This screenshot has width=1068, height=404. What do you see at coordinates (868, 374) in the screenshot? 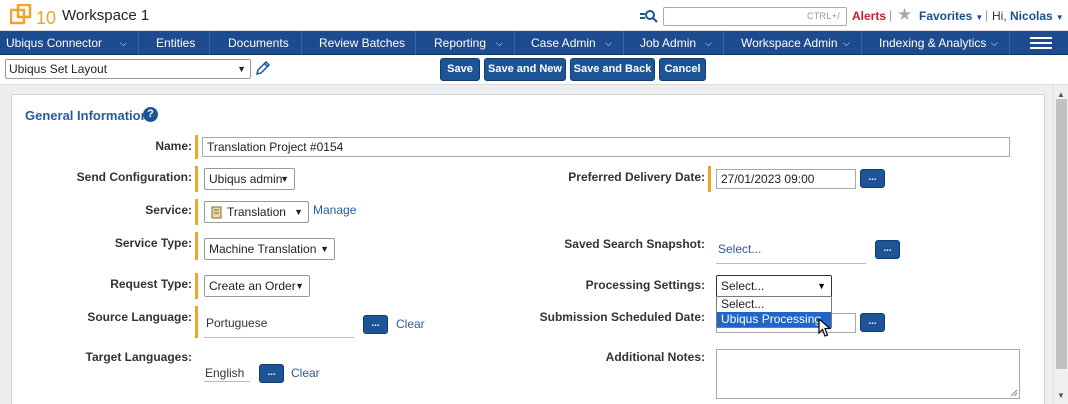
I see `additional-notes-textarea` at bounding box center [868, 374].